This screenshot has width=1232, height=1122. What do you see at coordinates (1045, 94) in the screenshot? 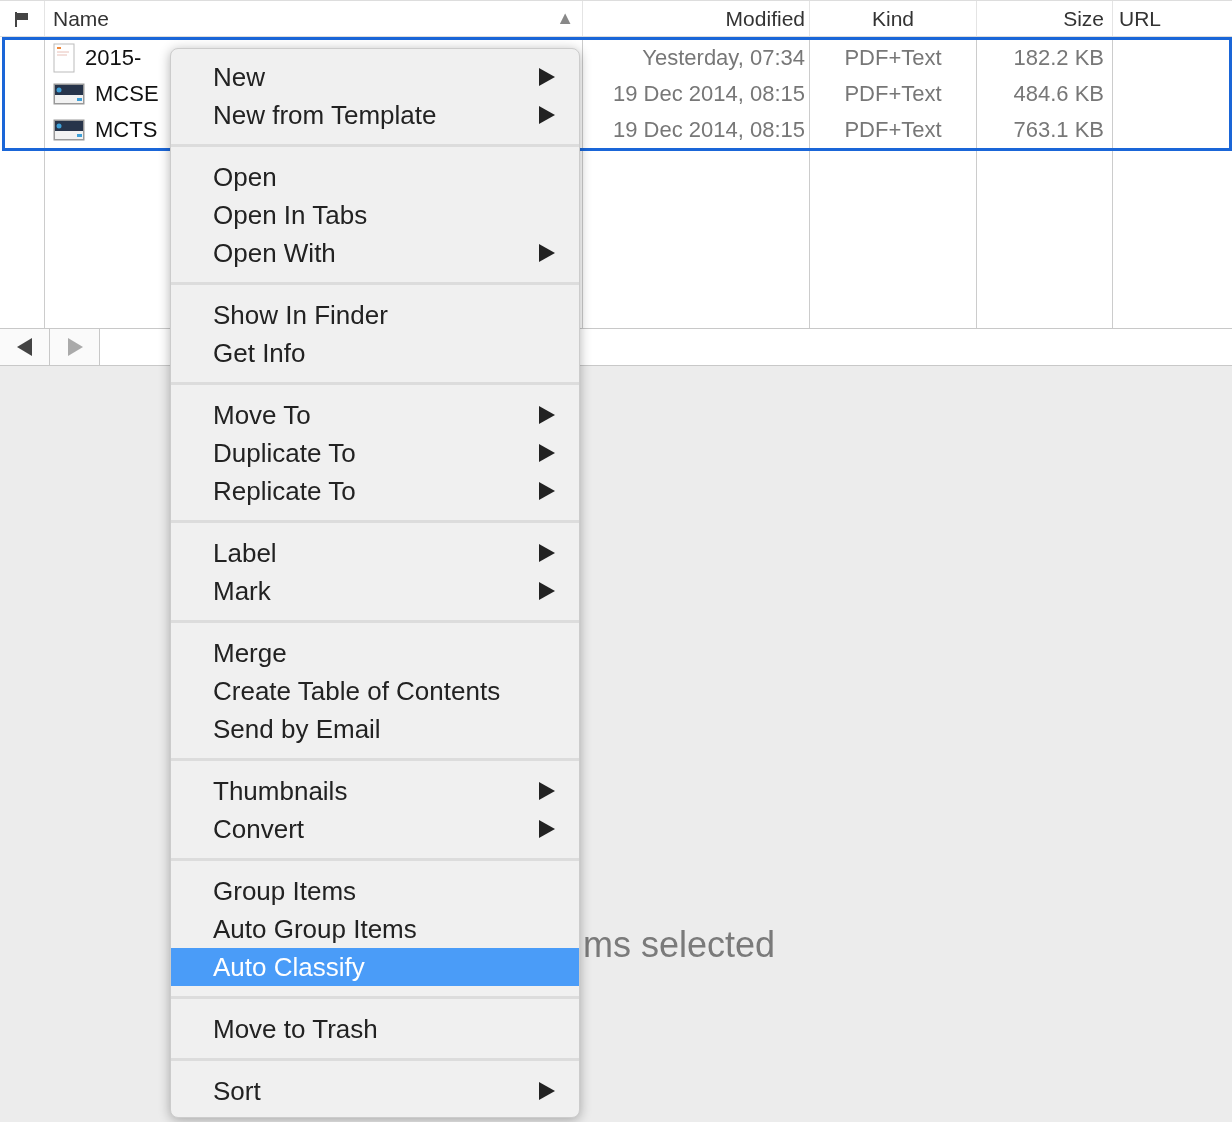
I see `table-cell: 484.6 KB` at bounding box center [1045, 94].